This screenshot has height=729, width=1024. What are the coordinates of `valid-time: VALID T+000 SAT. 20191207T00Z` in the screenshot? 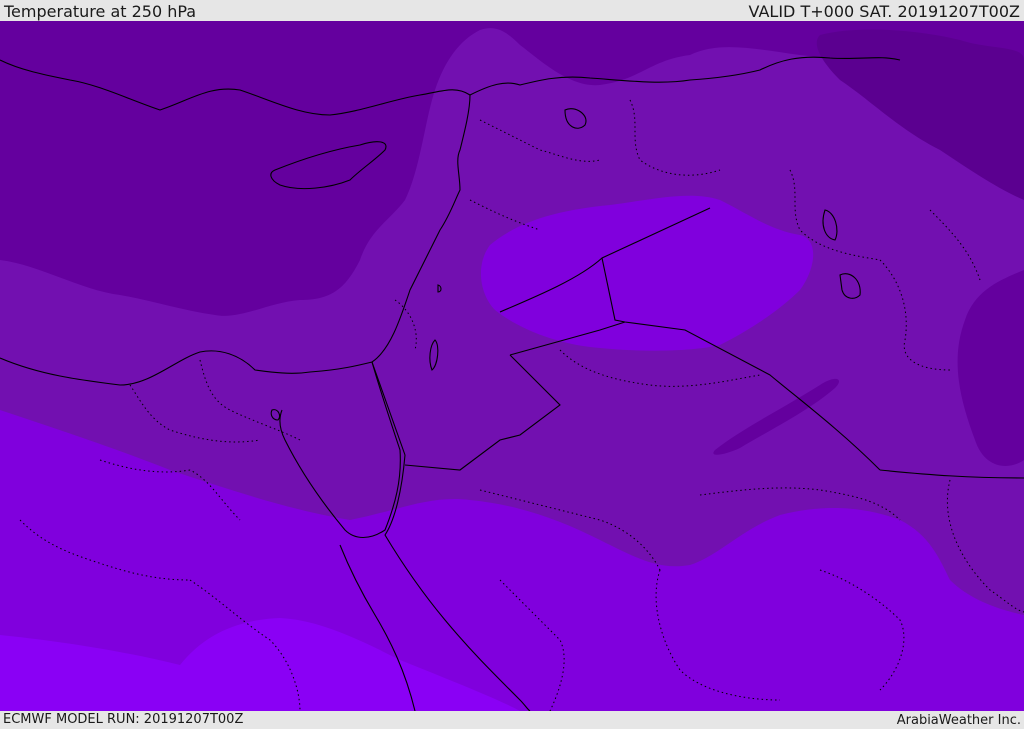 It's located at (884, 11).